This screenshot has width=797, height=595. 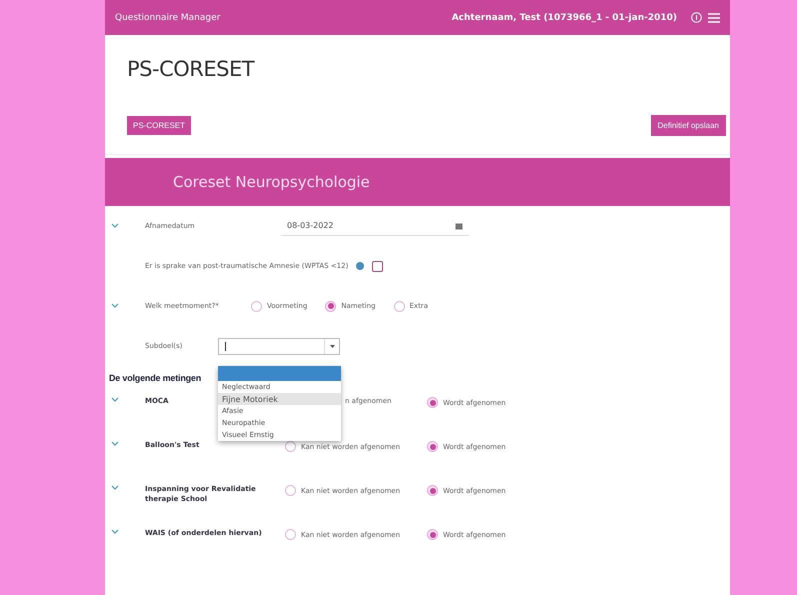 I want to click on section-title: Coreset Neuropsychologie, so click(x=271, y=182).